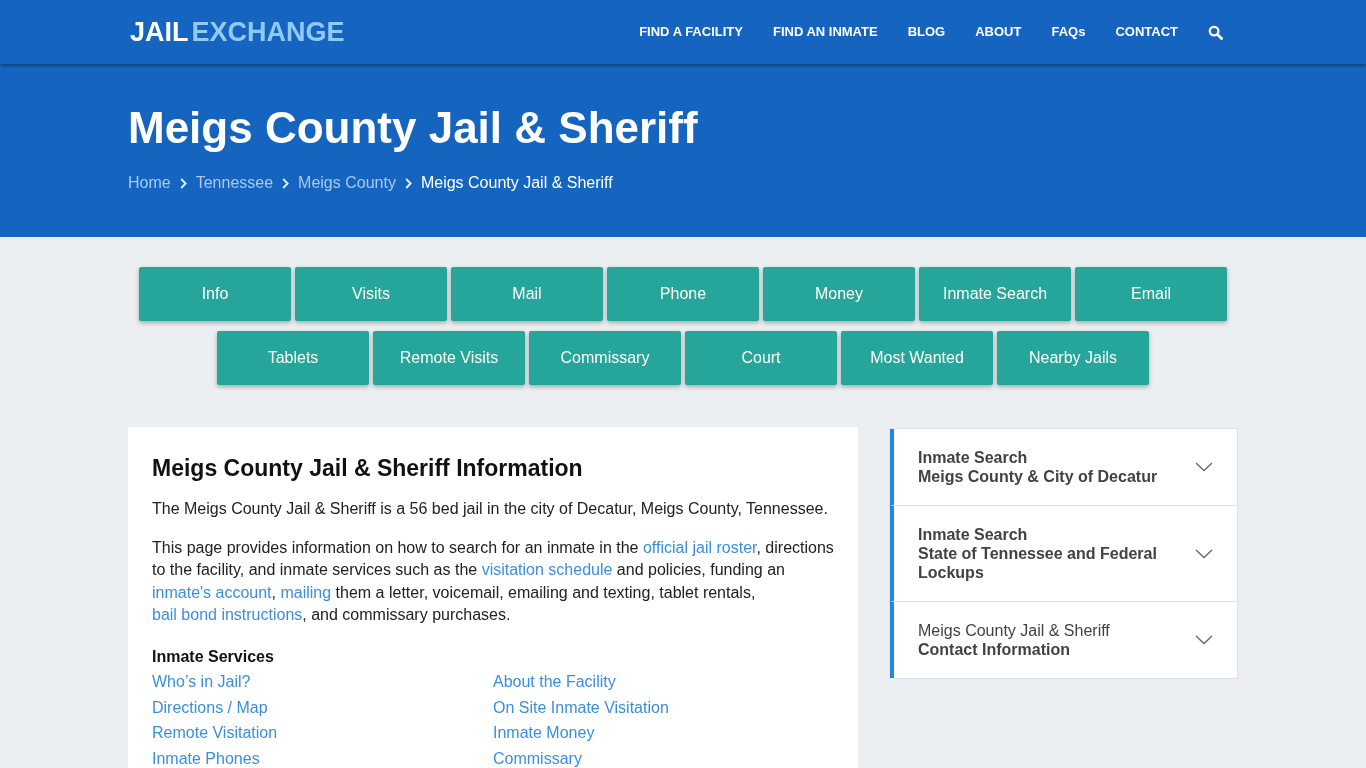  Describe the element at coordinates (490, 509) in the screenshot. I see `paragraph: The Meigs County Jail & Sheriff is a 56 bed jail in the city of Decatur, Meigs County, Tennessee.` at that location.